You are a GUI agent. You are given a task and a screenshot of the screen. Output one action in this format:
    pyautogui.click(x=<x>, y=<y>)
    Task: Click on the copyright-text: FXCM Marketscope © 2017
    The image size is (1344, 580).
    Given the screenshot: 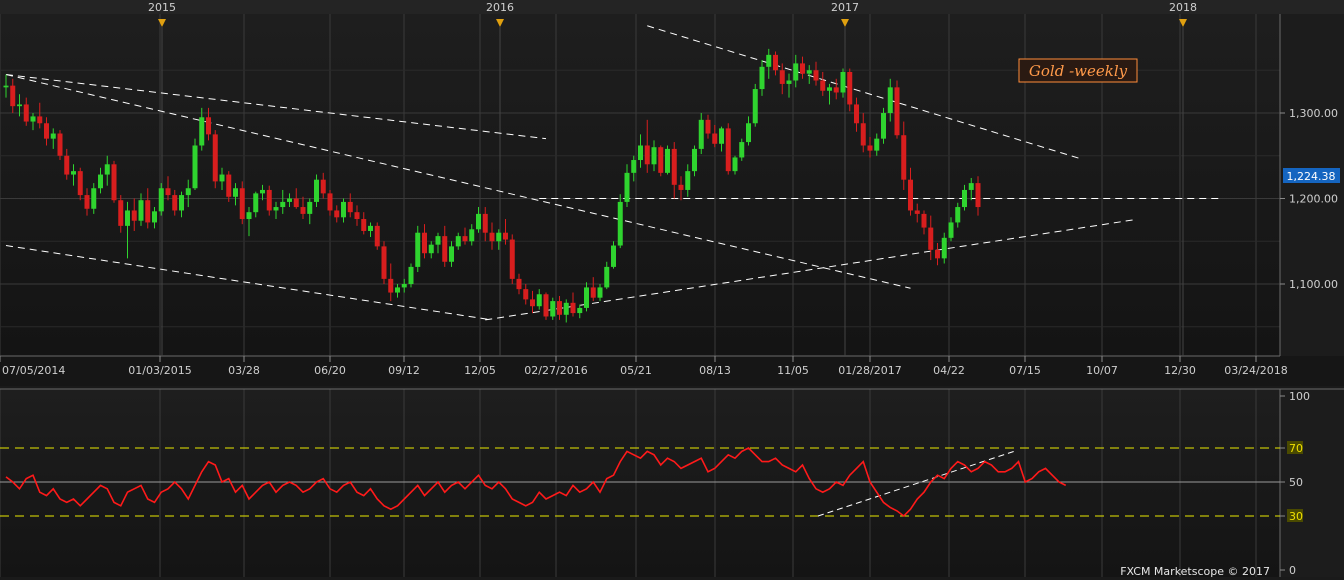 What is the action you would take?
    pyautogui.click(x=1195, y=571)
    